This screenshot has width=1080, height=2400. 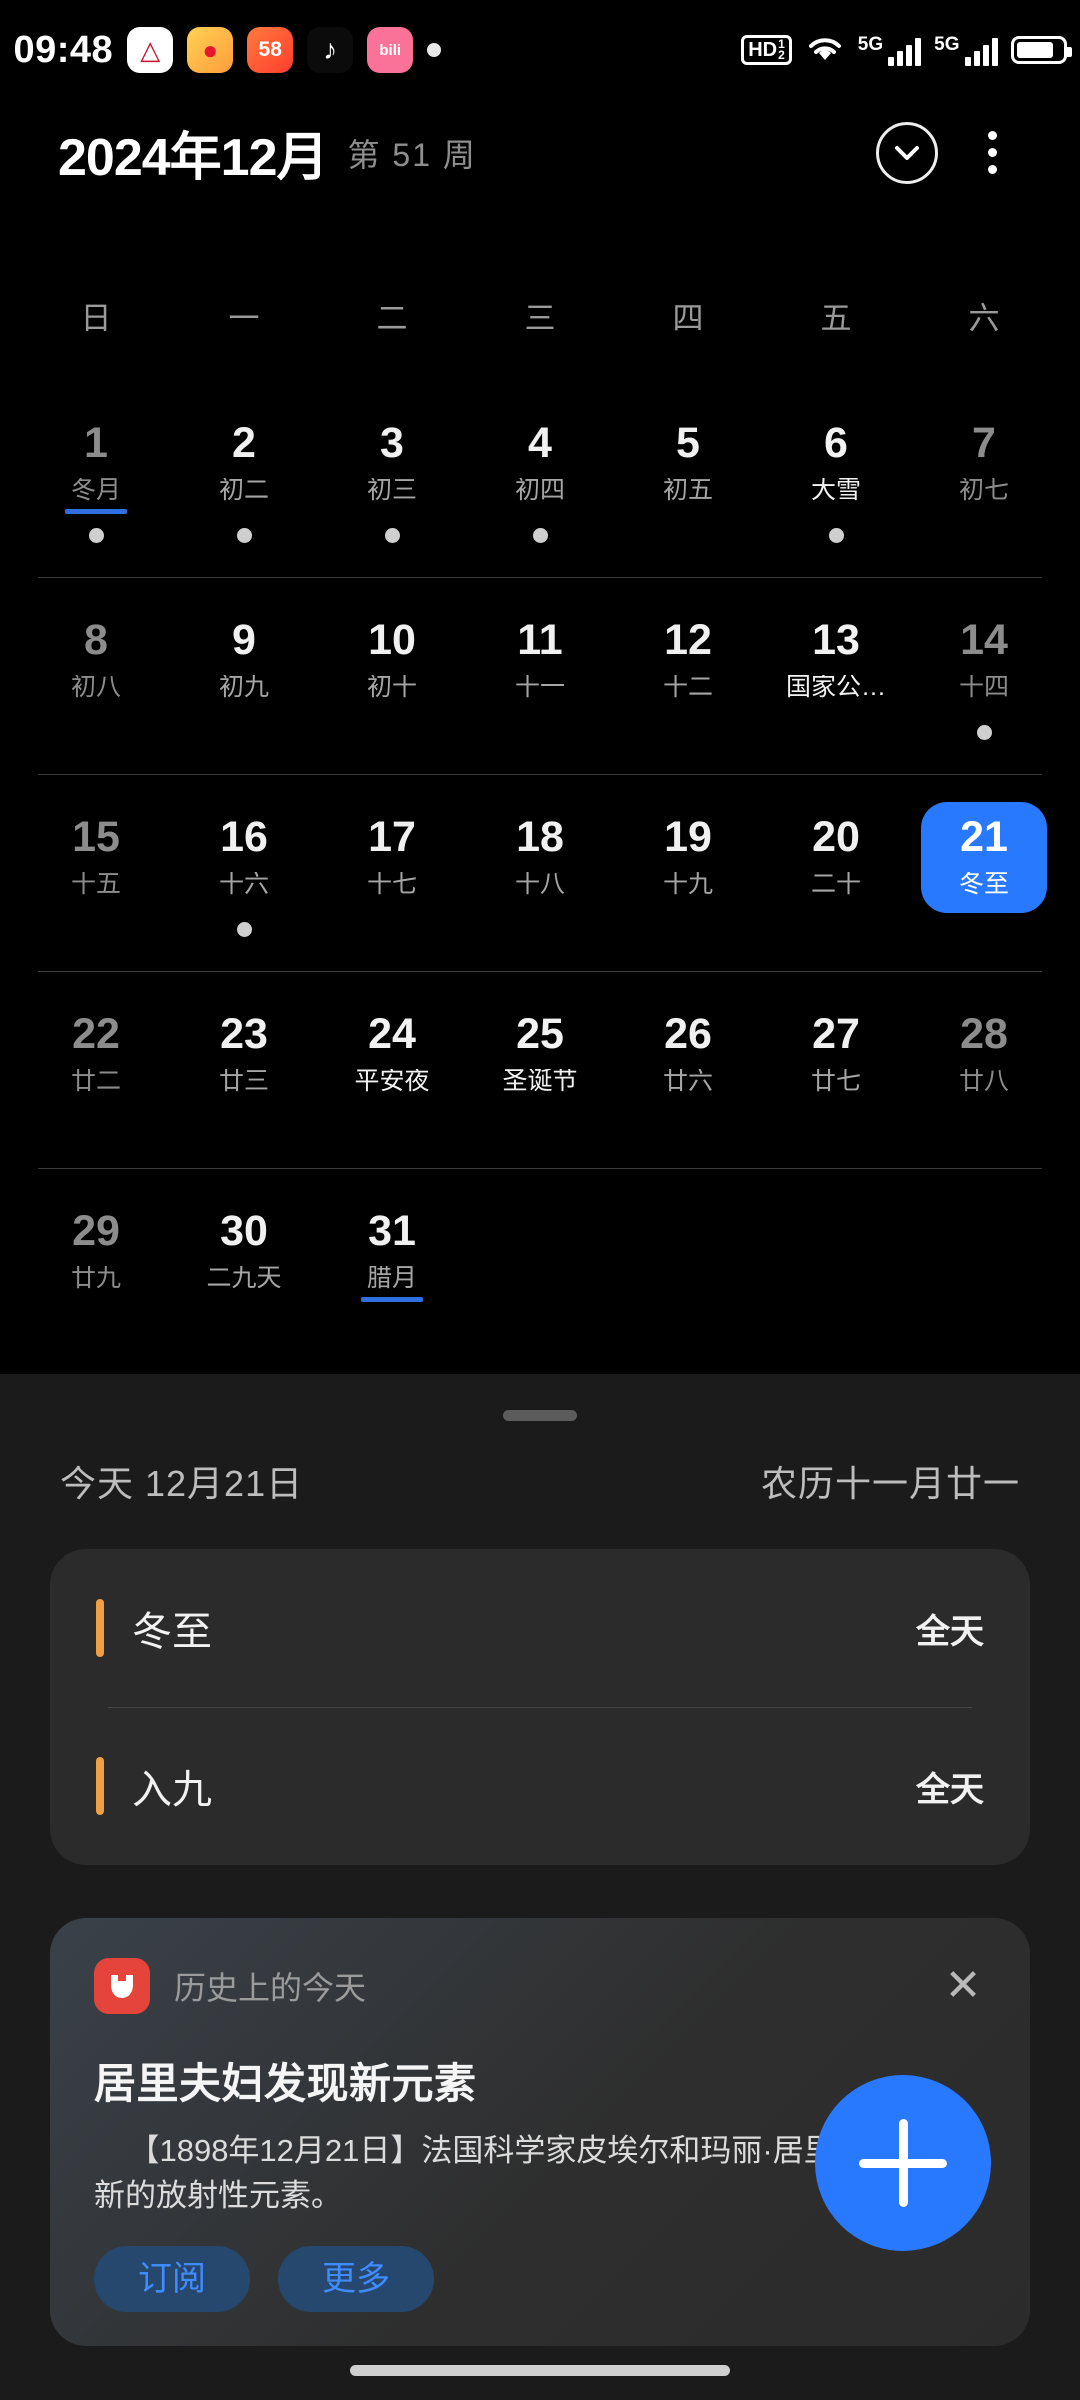 I want to click on event-row: 冬至 全天, so click(x=540, y=1628).